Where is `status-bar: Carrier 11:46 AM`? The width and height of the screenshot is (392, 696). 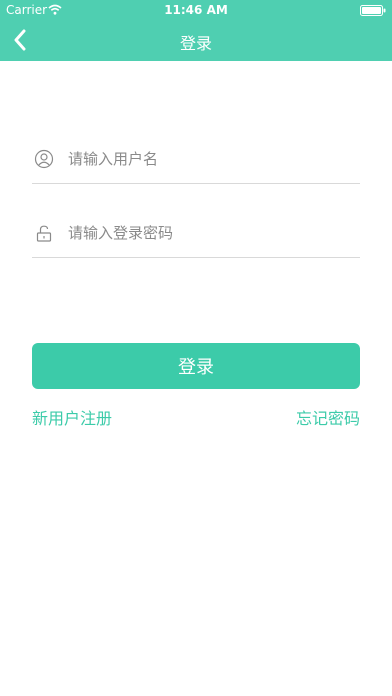 status-bar: Carrier 11:46 AM is located at coordinates (196, 10).